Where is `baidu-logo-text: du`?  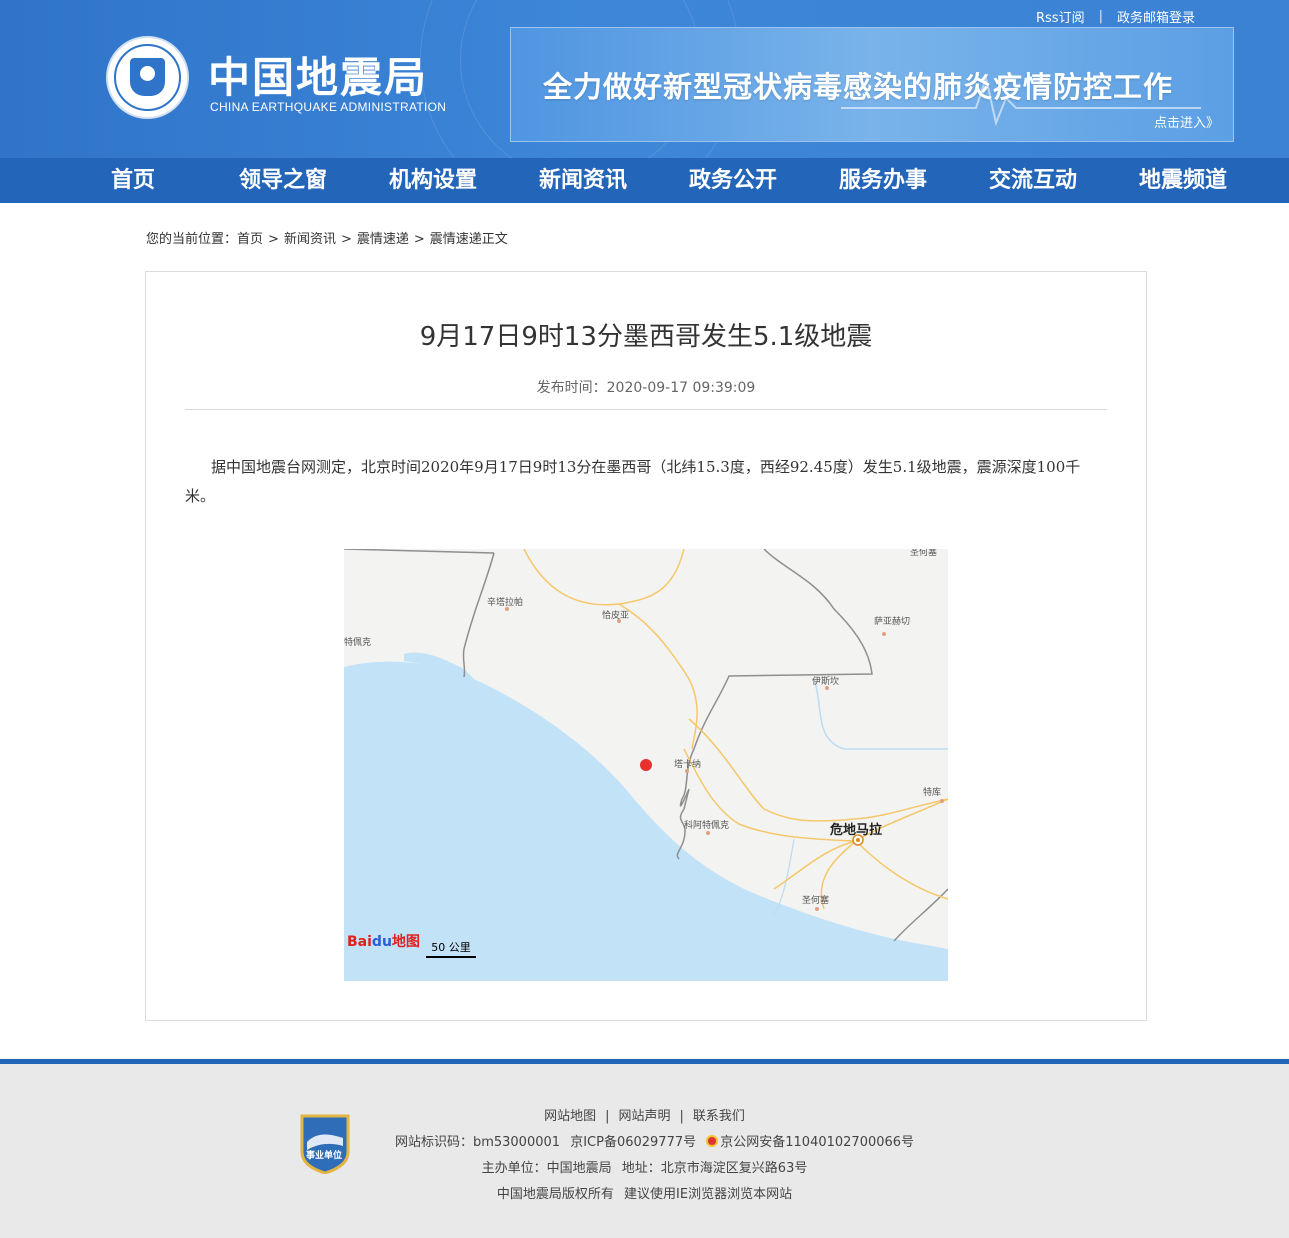
baidu-logo-text: du is located at coordinates (381, 942).